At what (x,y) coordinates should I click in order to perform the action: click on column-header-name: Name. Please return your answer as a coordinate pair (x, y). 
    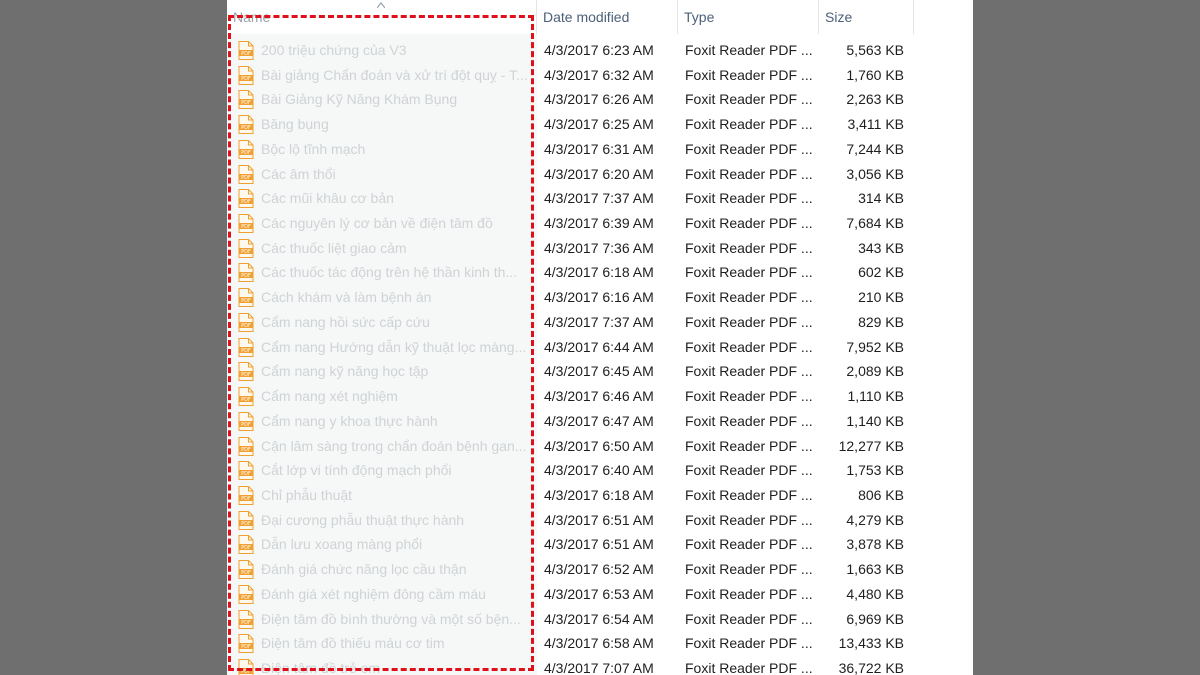
    Looking at the image, I should click on (382, 17).